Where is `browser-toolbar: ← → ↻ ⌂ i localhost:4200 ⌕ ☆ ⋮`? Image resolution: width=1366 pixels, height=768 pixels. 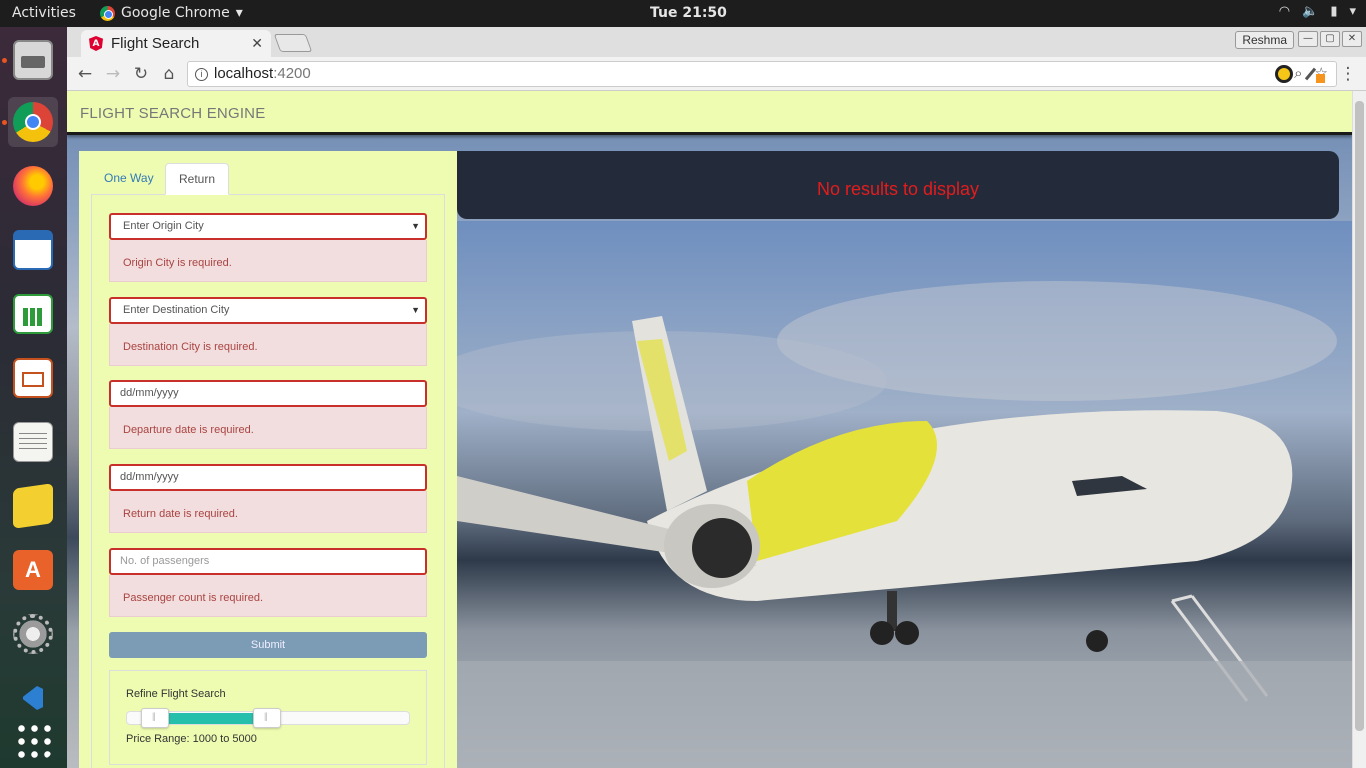 browser-toolbar: ← → ↻ ⌂ i localhost:4200 ⌕ ☆ ⋮ is located at coordinates (716, 74).